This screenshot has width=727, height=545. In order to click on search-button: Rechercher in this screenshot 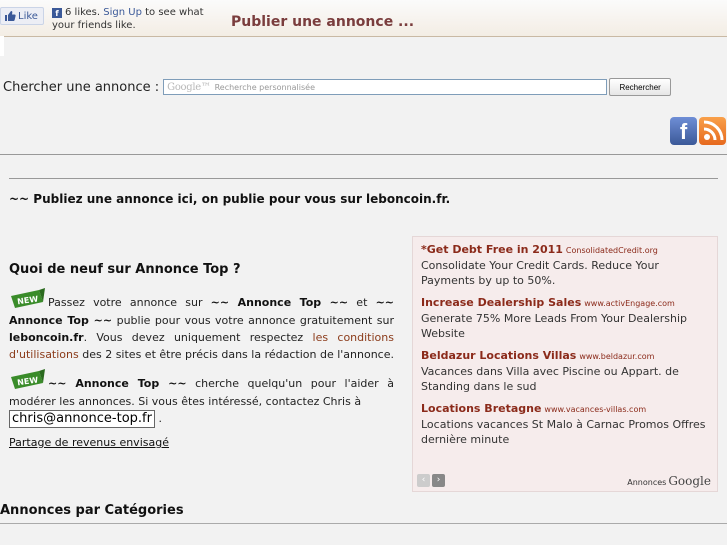, I will do `click(640, 87)`.